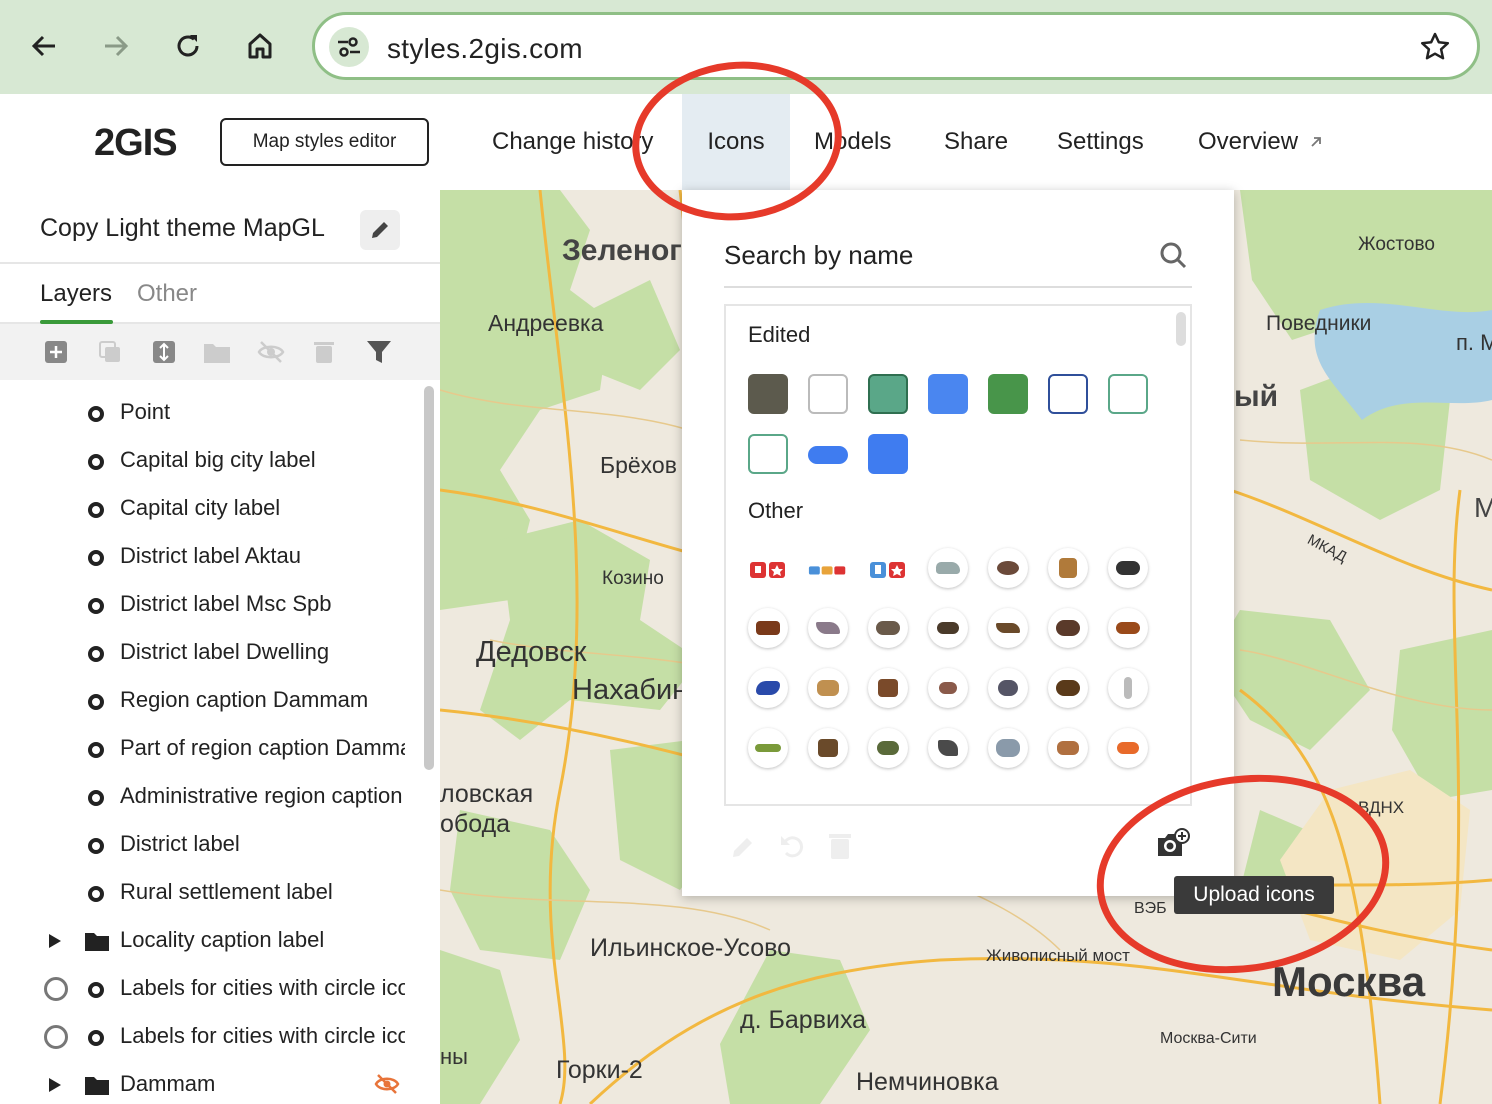 The width and height of the screenshot is (1492, 1104). What do you see at coordinates (56, 352) in the screenshot?
I see `add-layer-icon` at bounding box center [56, 352].